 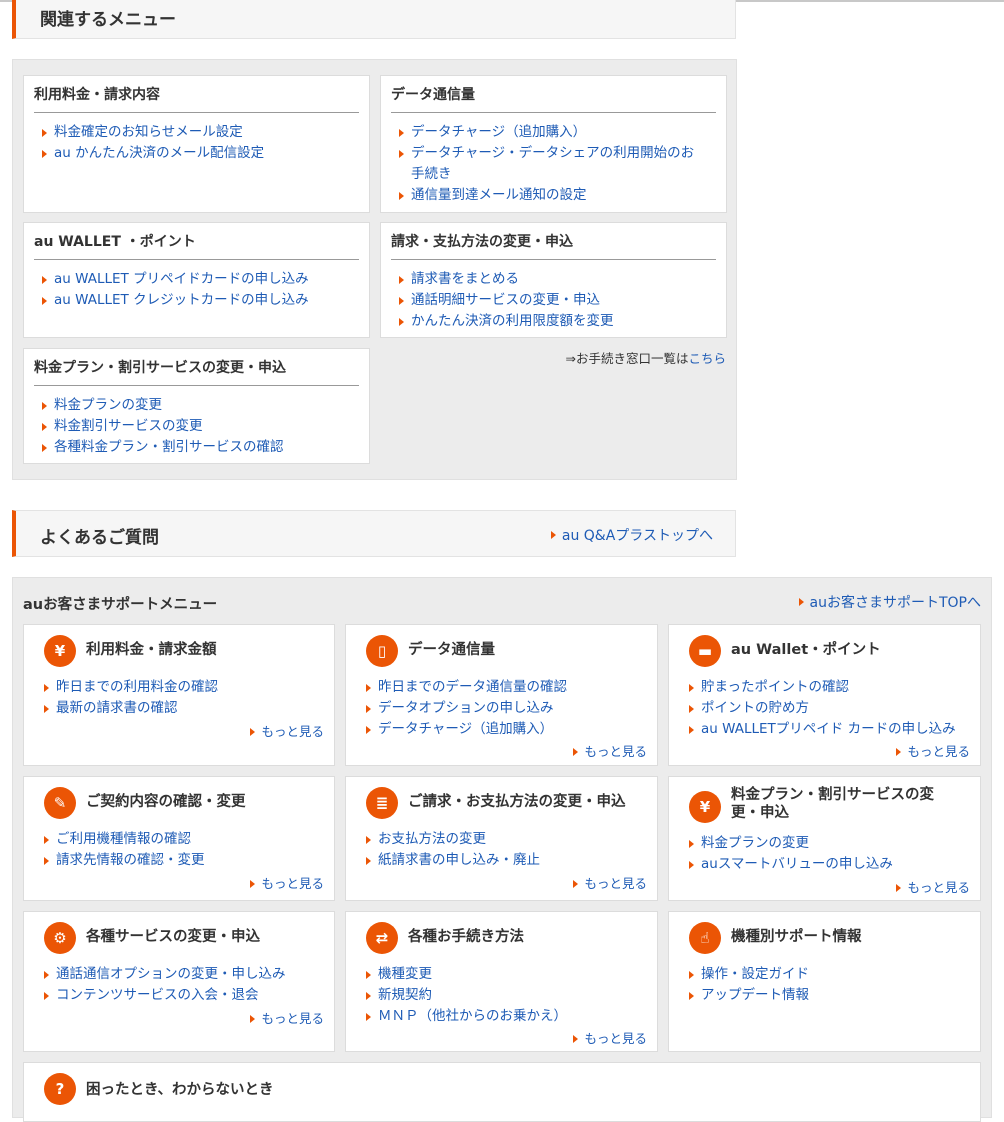 What do you see at coordinates (557, 132) in the screenshot?
I see `related-link: データチャージ（追加購入）` at bounding box center [557, 132].